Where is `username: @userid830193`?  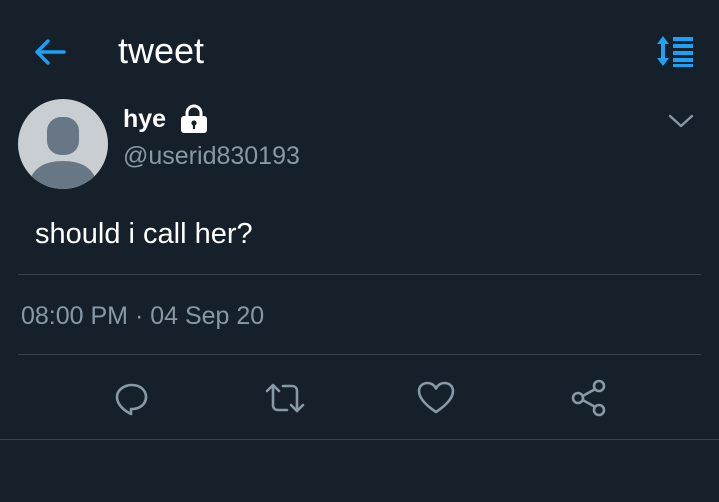
username: @userid830193 is located at coordinates (211, 156).